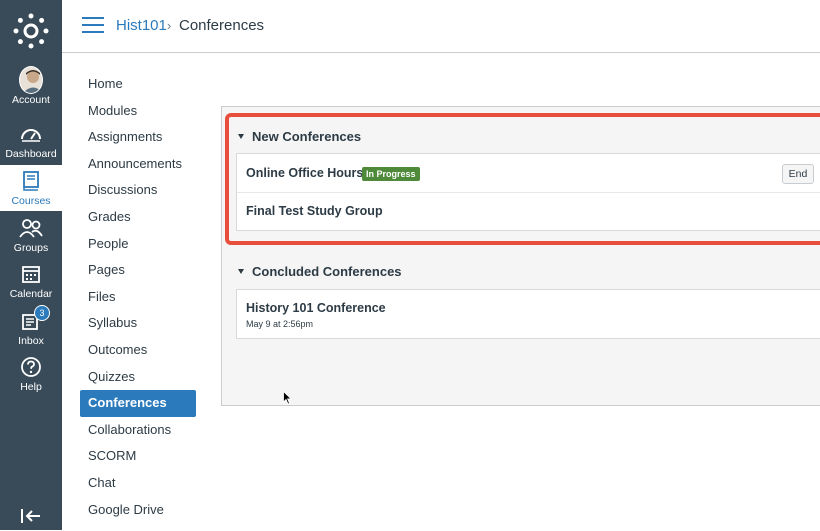 The width and height of the screenshot is (820, 531). Describe the element at coordinates (31, 367) in the screenshot. I see `help-icon` at that location.